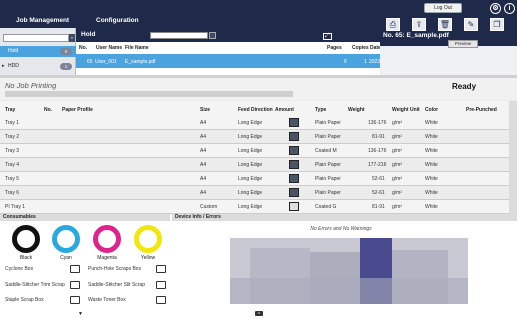 The width and height of the screenshot is (517, 319). I want to click on copy-icon: ❐, so click(497, 24).